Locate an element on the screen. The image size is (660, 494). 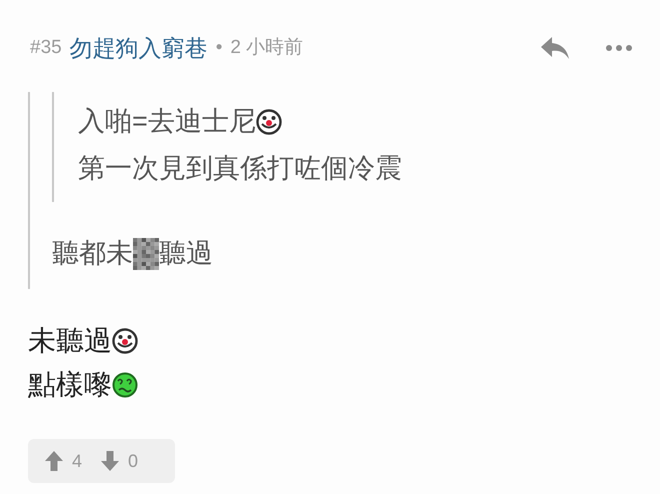
down-arrow-icon is located at coordinates (110, 461).